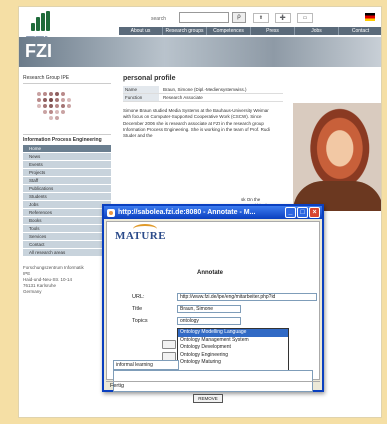  Describe the element at coordinates (67, 221) in the screenshot. I see `menu-item-books: Books` at that location.